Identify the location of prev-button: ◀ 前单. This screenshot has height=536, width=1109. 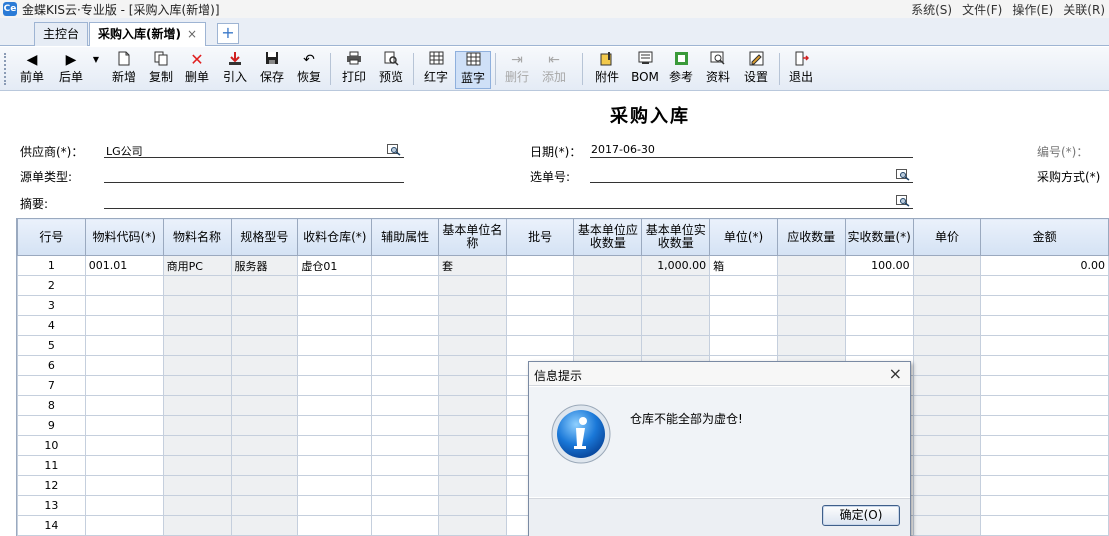
(32, 70).